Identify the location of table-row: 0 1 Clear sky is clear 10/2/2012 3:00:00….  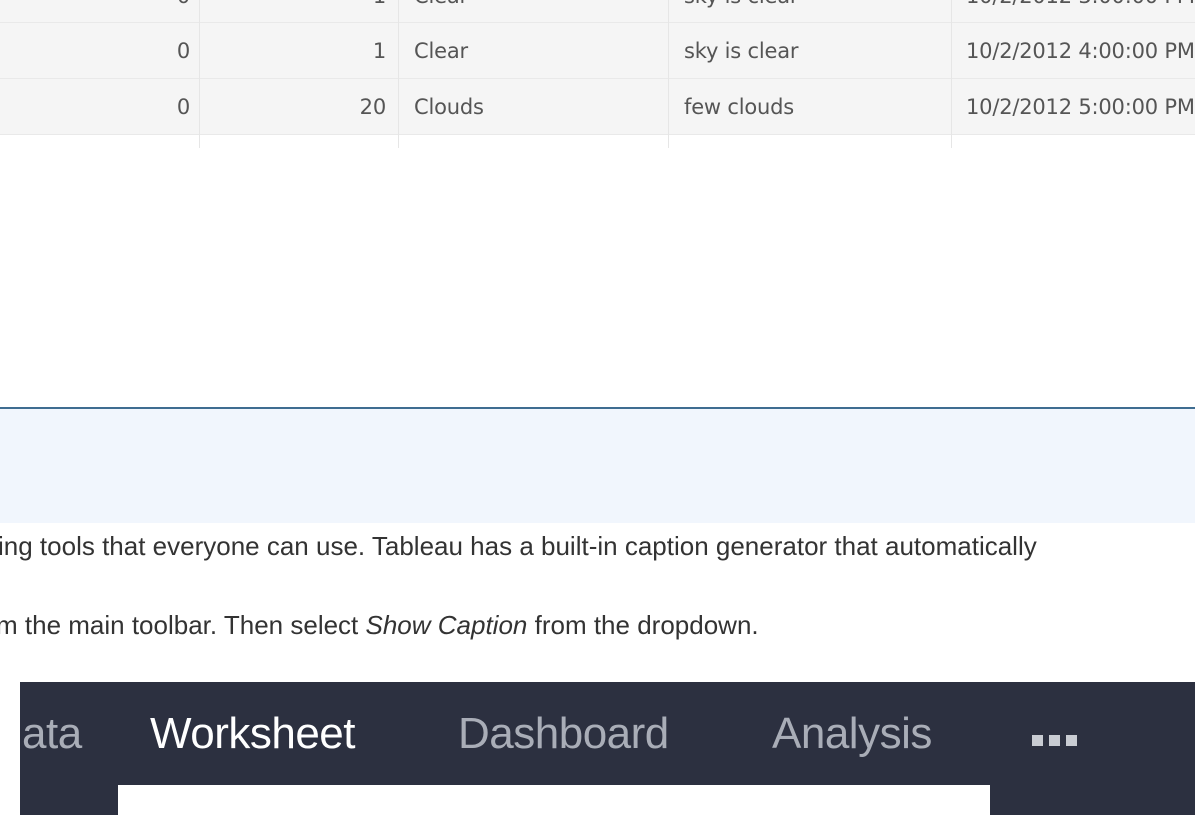
(597, 11).